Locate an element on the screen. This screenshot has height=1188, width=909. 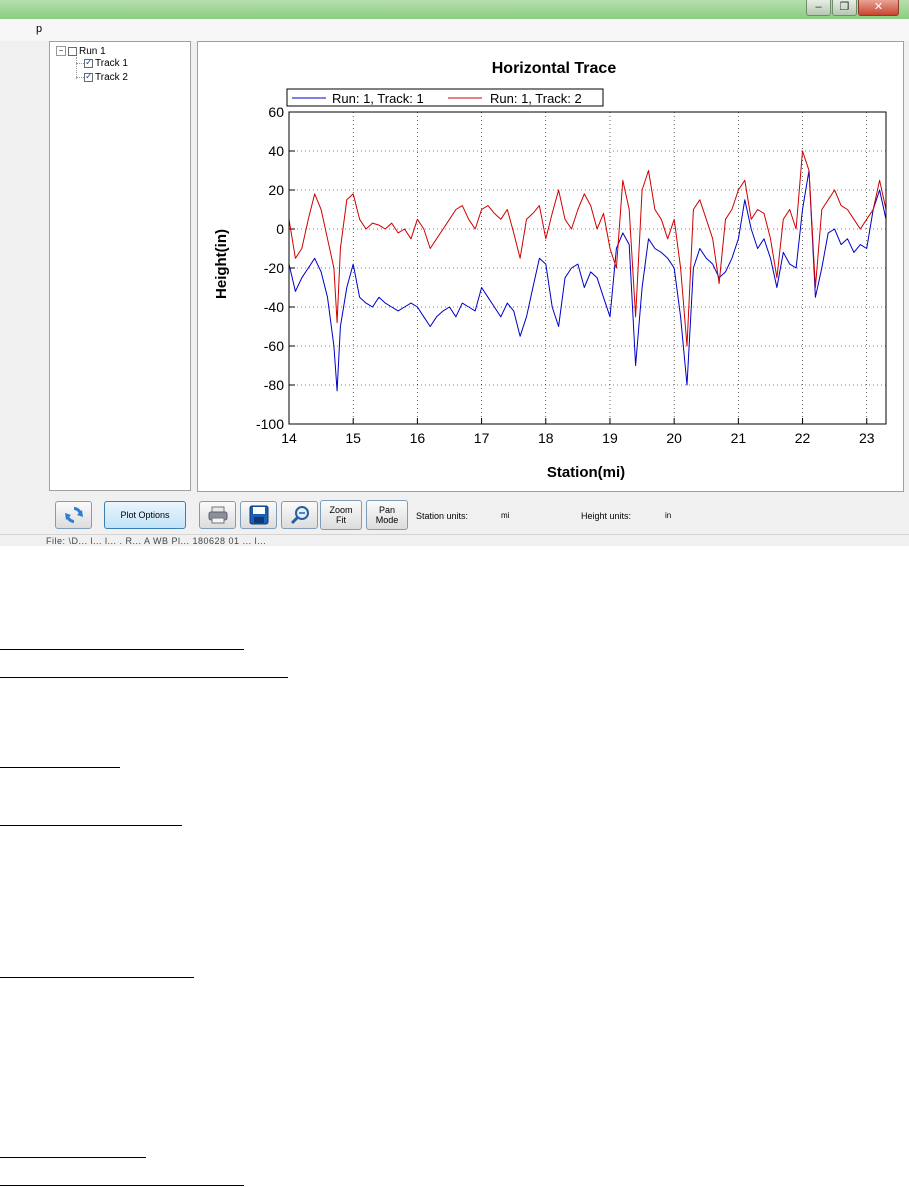
menu-bar: p is located at coordinates (454, 30).